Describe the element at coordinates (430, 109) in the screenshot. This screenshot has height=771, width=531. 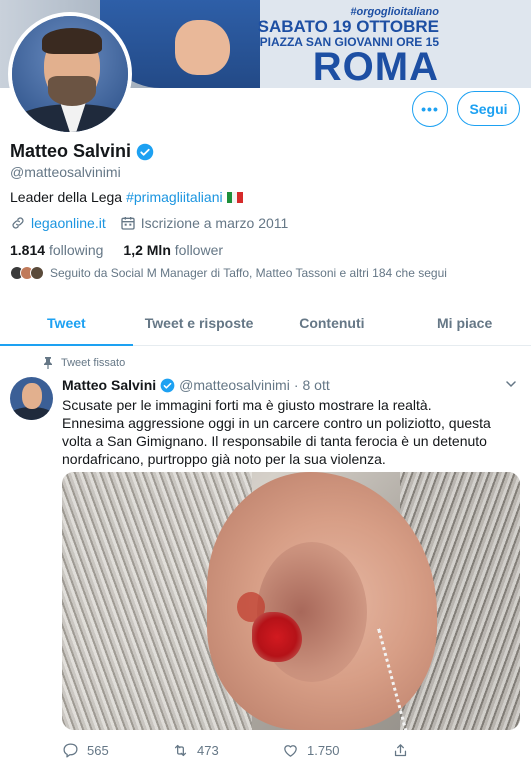
I see `more-options-button: •••` at that location.